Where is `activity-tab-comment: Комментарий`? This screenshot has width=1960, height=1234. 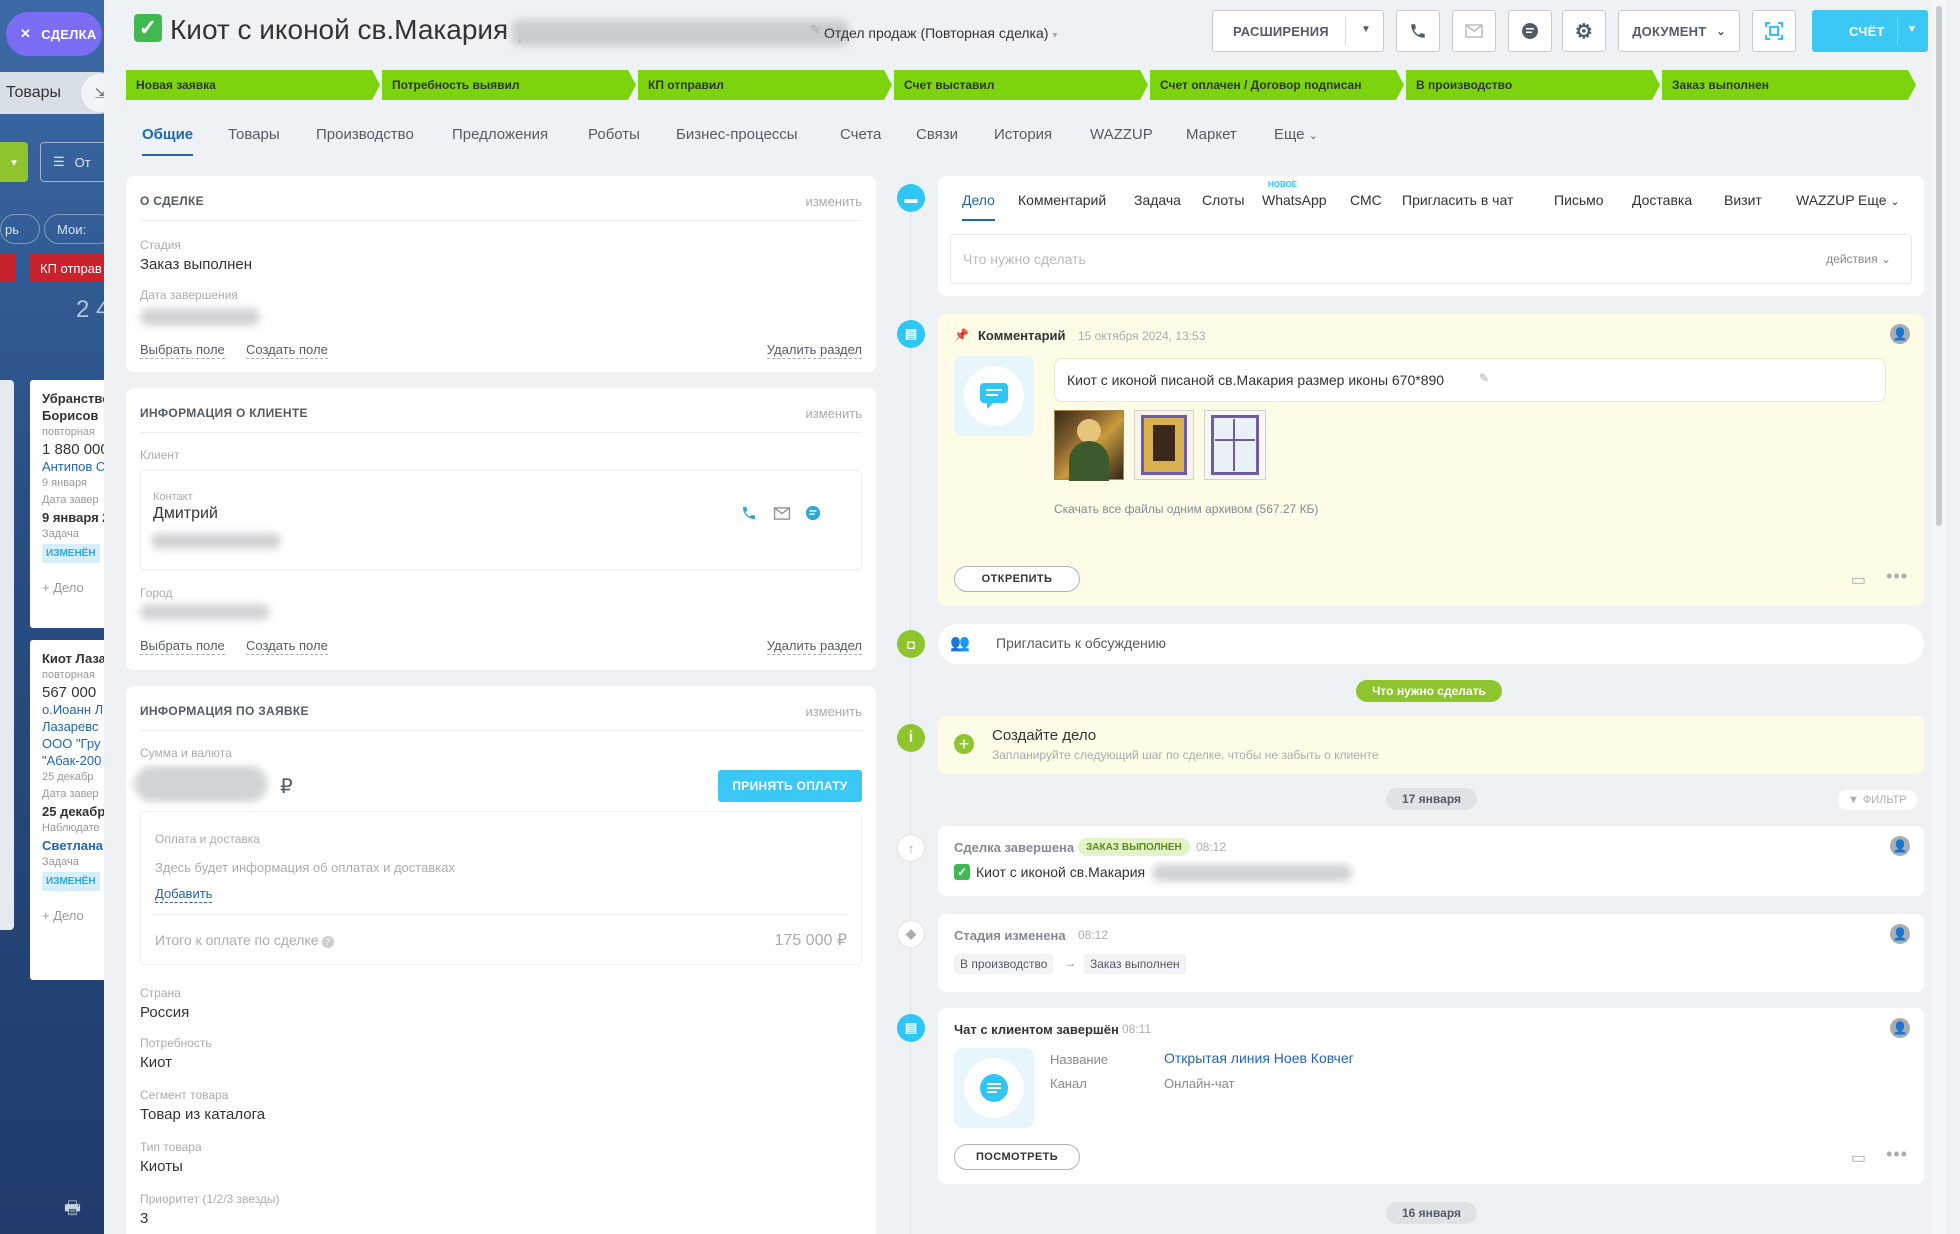
activity-tab-comment: Комментарий is located at coordinates (1062, 200).